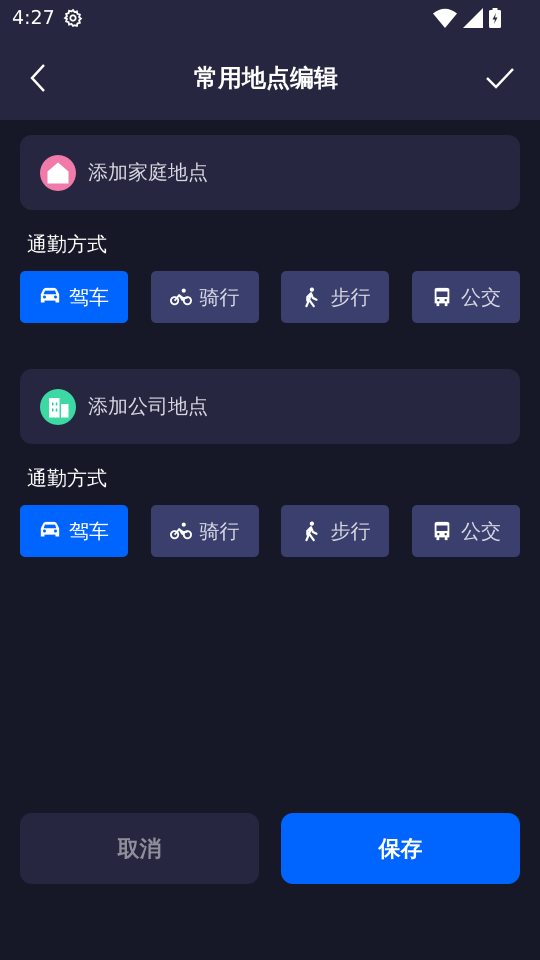  I want to click on save-button: 保存, so click(400, 848).